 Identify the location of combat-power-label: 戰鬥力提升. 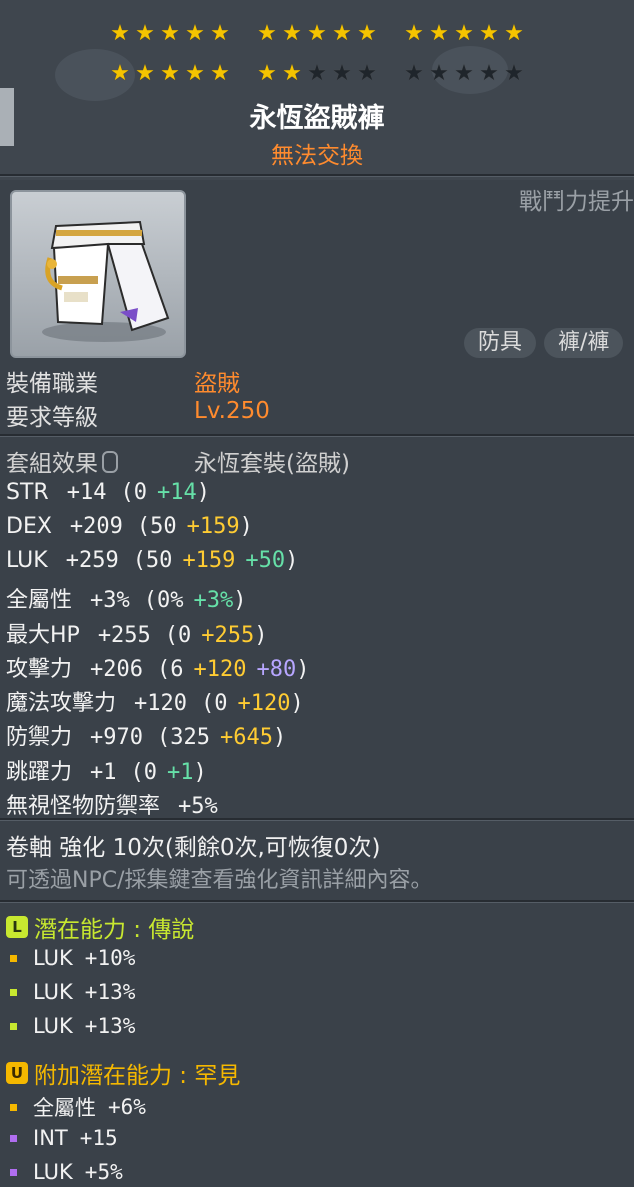
(576, 202).